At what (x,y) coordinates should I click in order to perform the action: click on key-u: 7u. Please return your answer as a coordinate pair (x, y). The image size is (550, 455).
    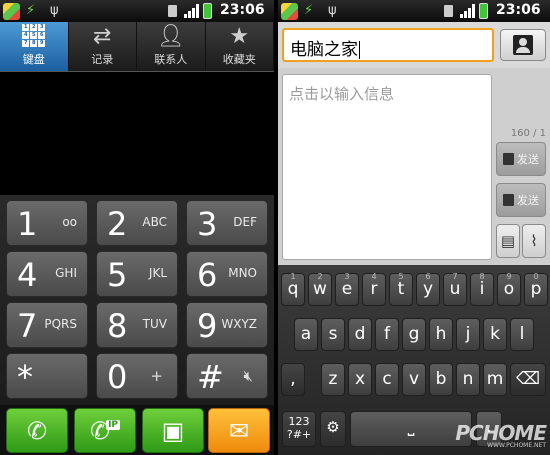
    Looking at the image, I should click on (455, 289).